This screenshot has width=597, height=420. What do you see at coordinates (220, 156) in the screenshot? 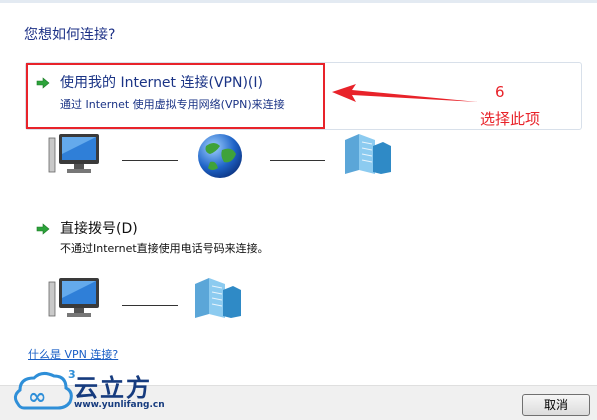
I see `globe-icon` at bounding box center [220, 156].